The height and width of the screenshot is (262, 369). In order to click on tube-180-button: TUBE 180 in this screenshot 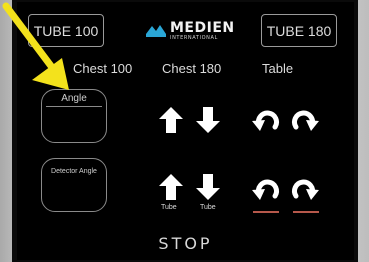, I will do `click(299, 30)`.